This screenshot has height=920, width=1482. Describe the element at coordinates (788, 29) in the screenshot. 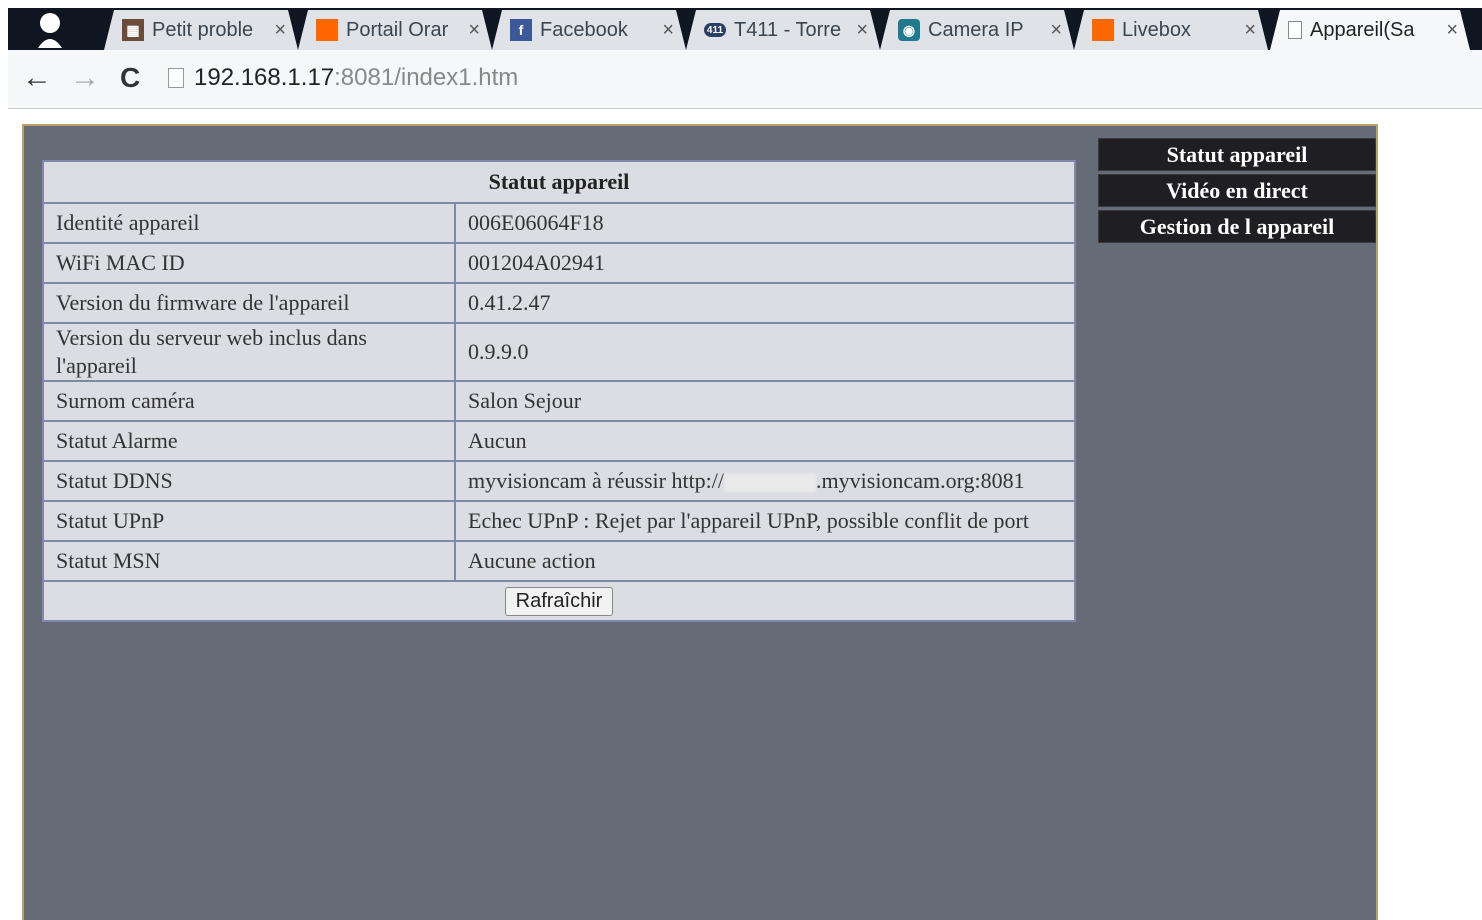

I see `tab-label: T411 - Torre` at that location.